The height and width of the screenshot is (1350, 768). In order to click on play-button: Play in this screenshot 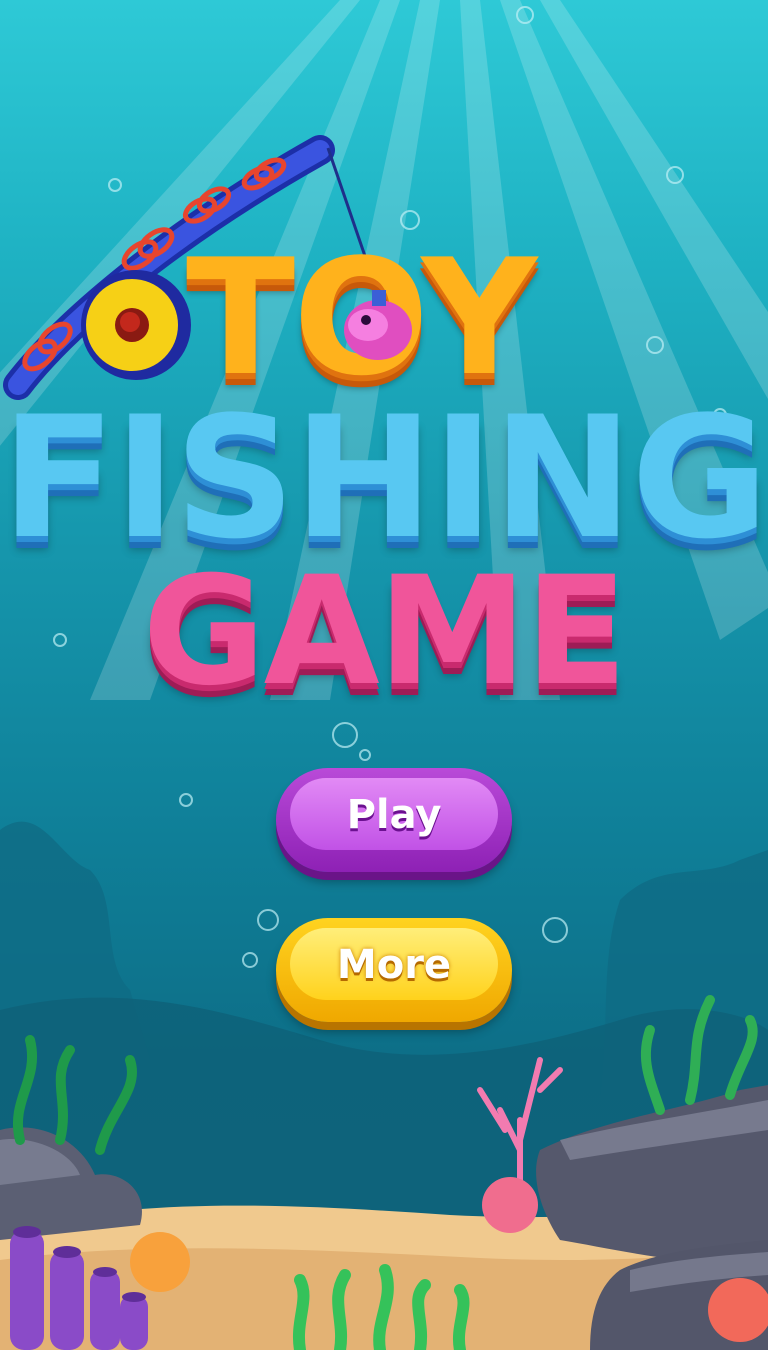, I will do `click(394, 820)`.